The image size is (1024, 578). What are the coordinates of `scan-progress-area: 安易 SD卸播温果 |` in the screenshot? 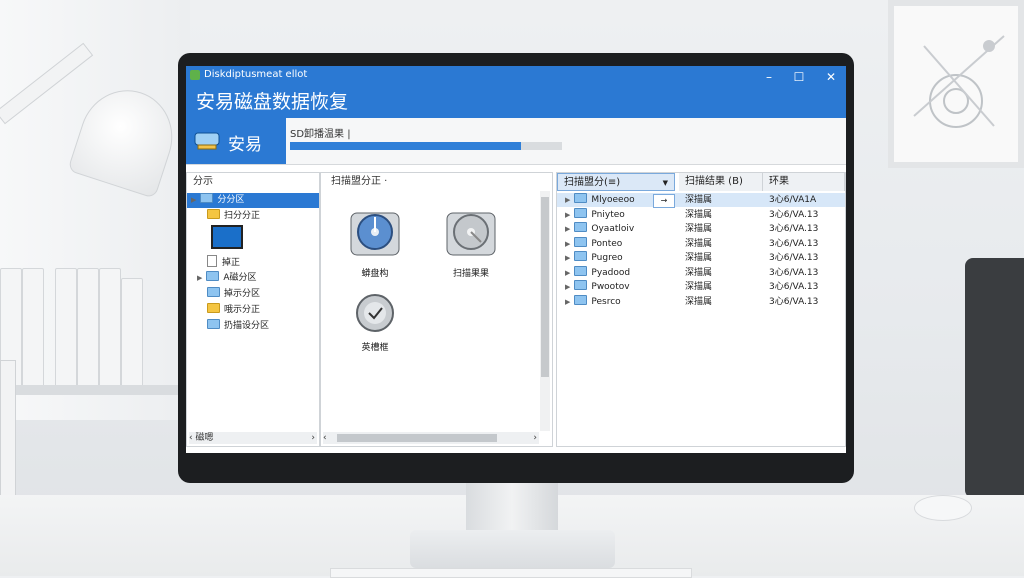 It's located at (516, 141).